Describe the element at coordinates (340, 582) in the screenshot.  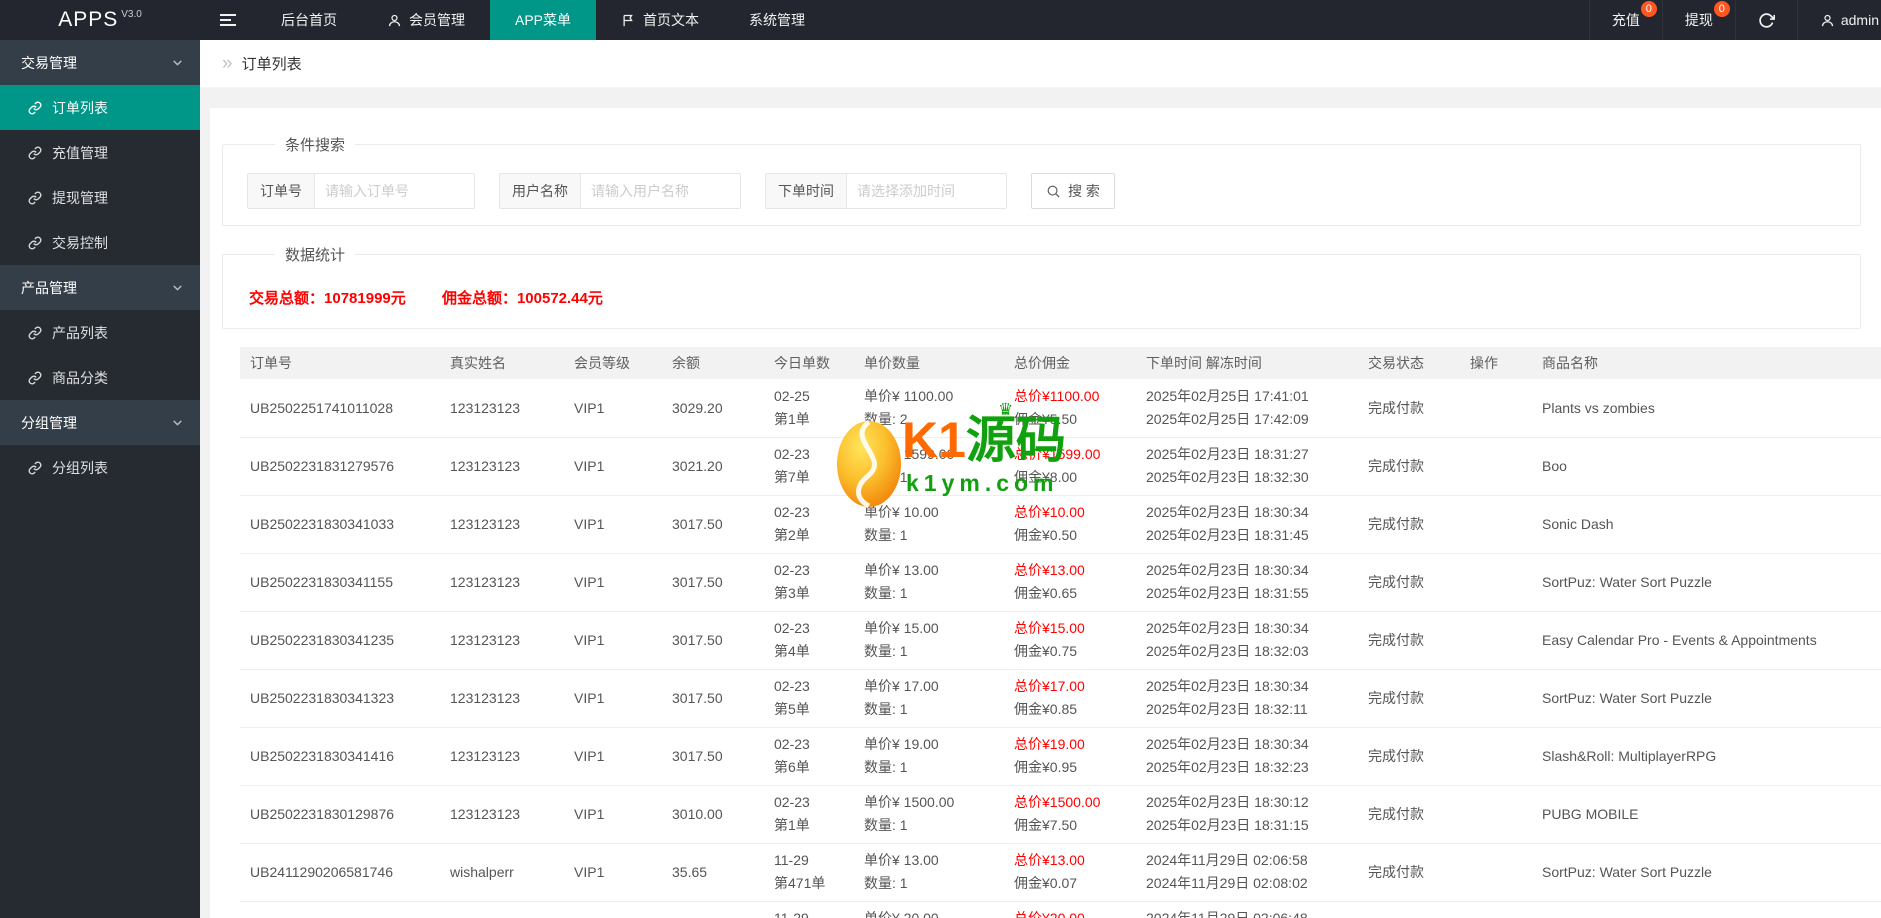
I see `cell-order-no: UB2502231830341155` at that location.